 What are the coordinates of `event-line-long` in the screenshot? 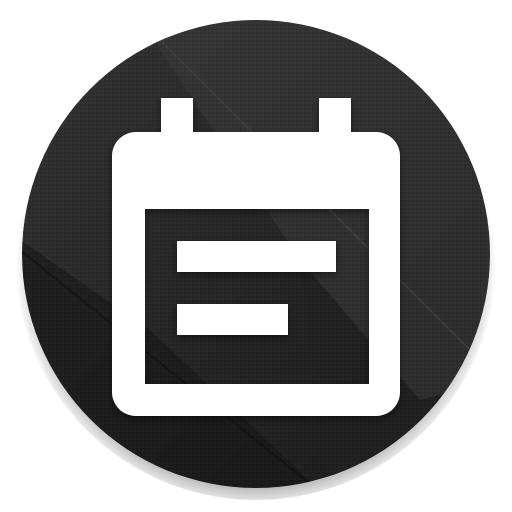 It's located at (256, 256).